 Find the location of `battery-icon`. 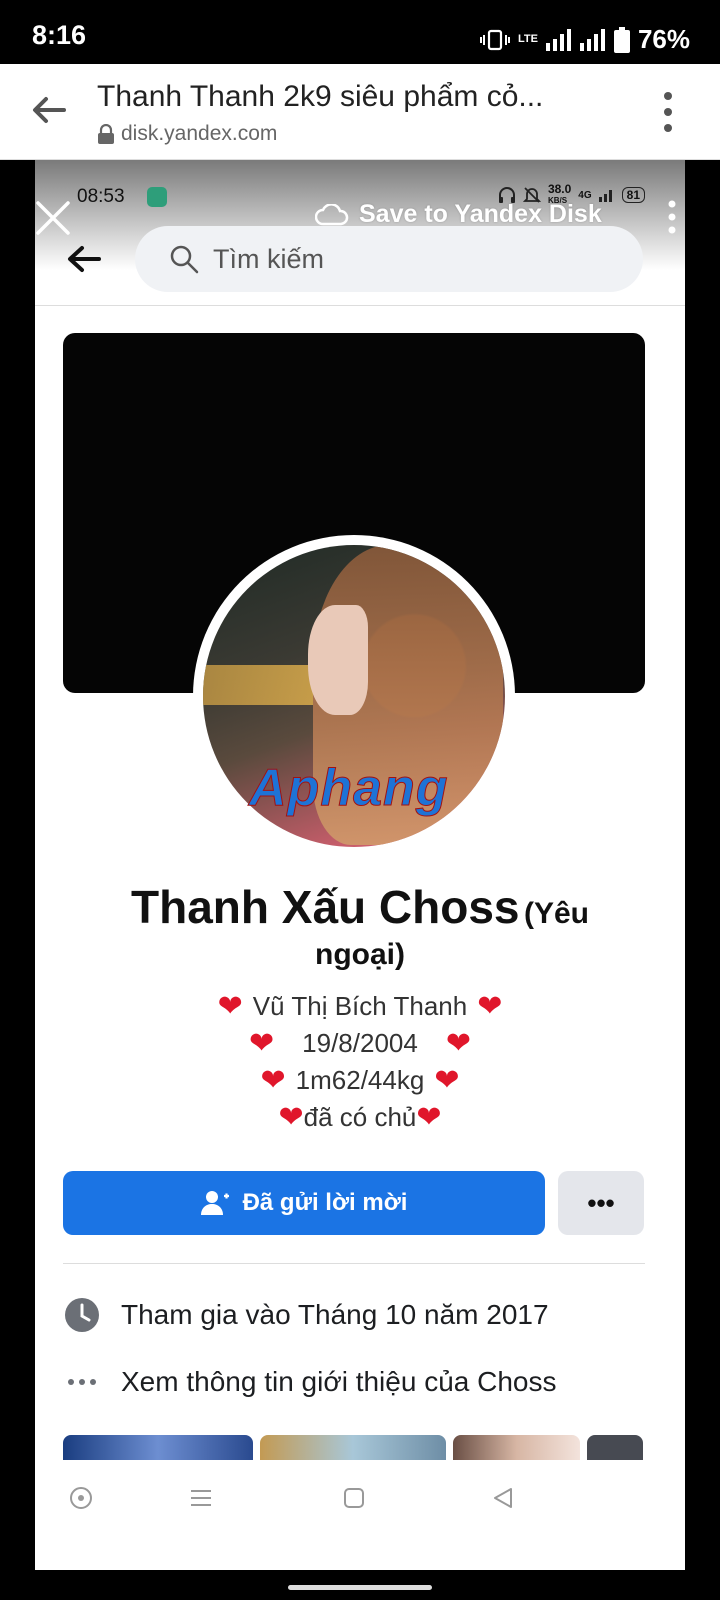

battery-icon is located at coordinates (621, 39).